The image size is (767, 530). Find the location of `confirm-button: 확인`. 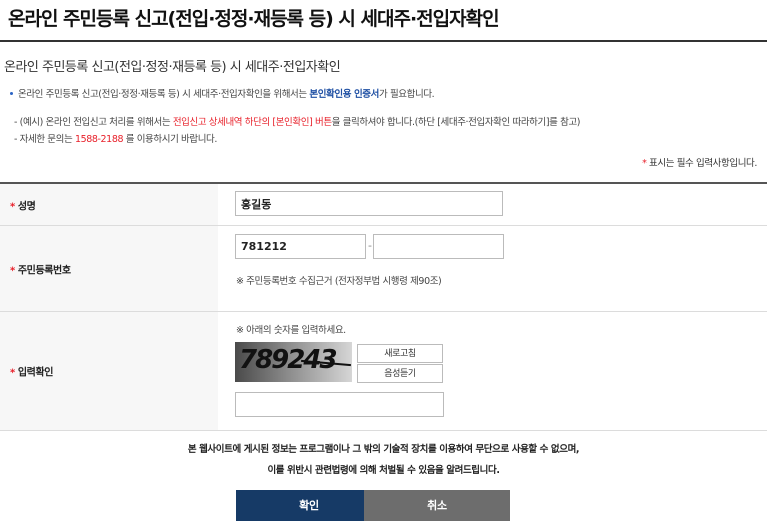

confirm-button: 확인 is located at coordinates (309, 505).